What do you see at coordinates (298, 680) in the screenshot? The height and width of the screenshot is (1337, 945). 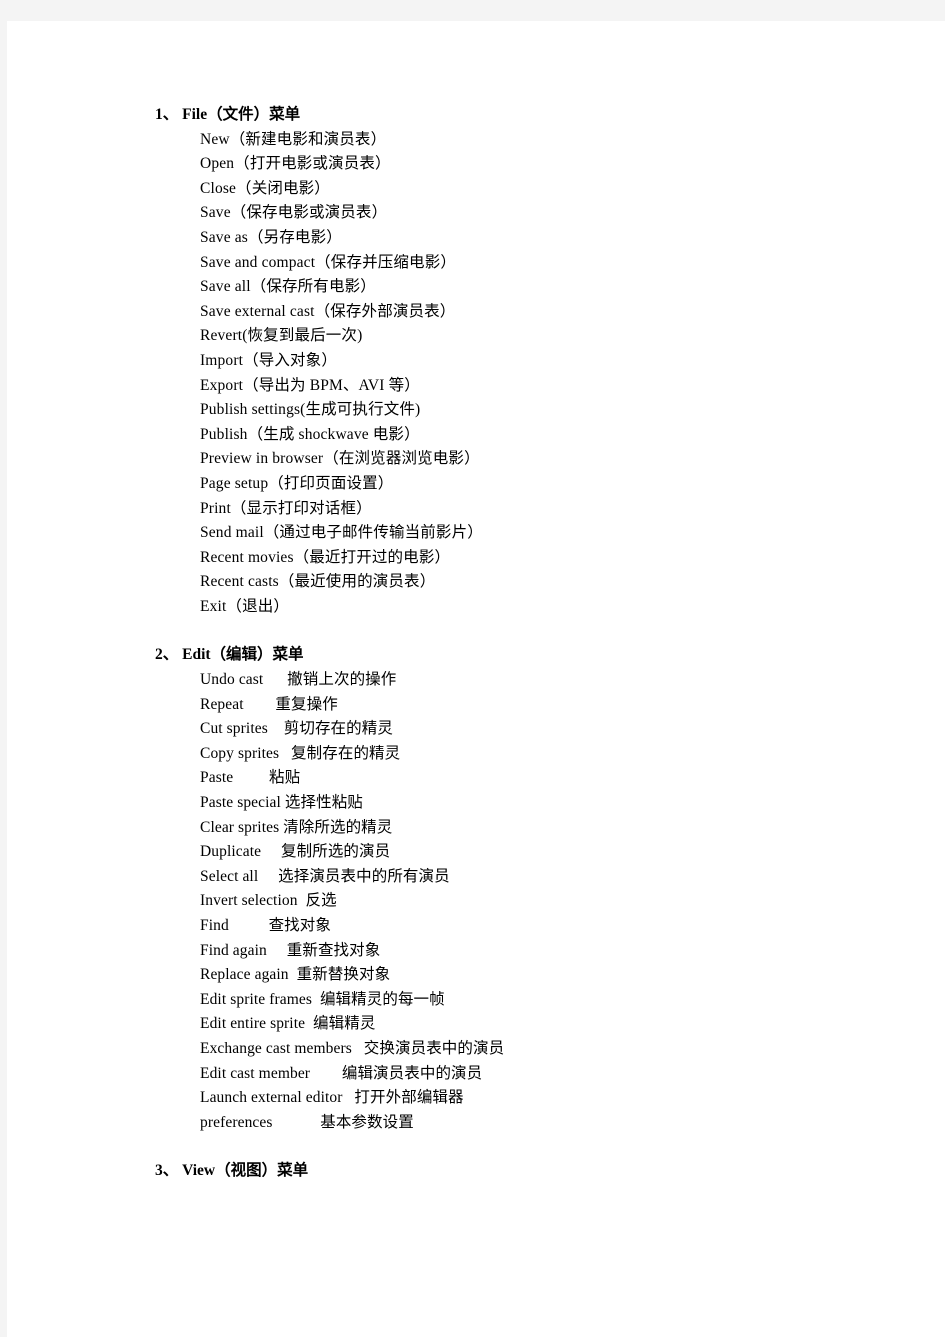 I see `menu-item: Undo cast 撤销上次的操作` at bounding box center [298, 680].